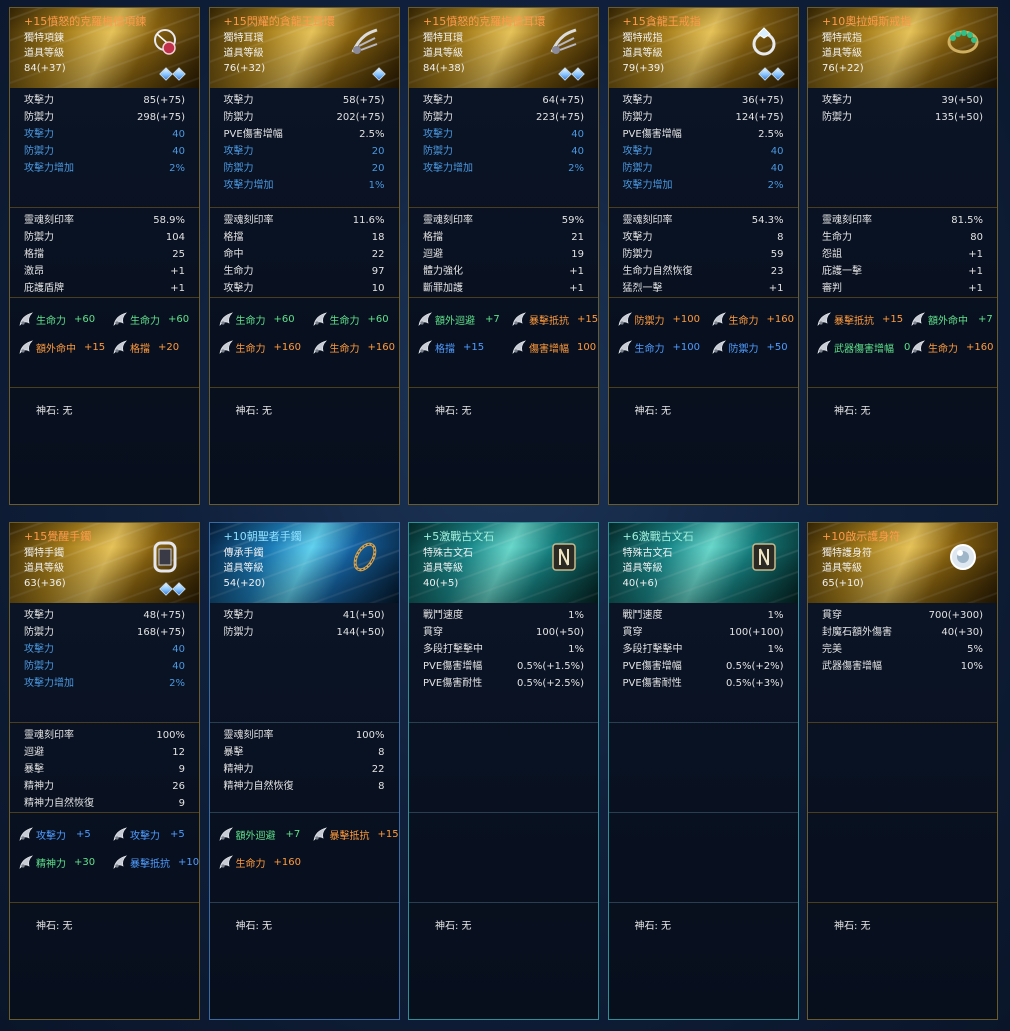 This screenshot has width=1010, height=1031. I want to click on stat-row: 防禦力 223(+75), so click(503, 117).